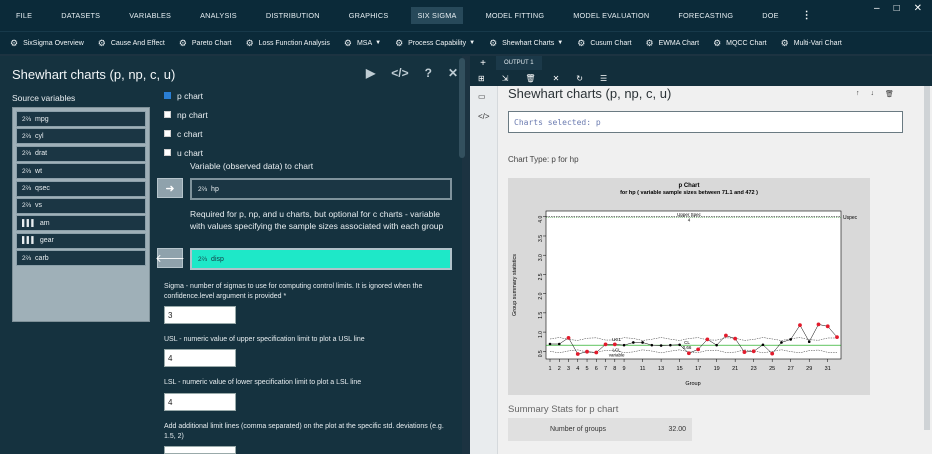 Image resolution: width=932 pixels, height=454 pixels. Describe the element at coordinates (81, 188) in the screenshot. I see `variable-item-qsec: 2⅔ qsec` at that location.